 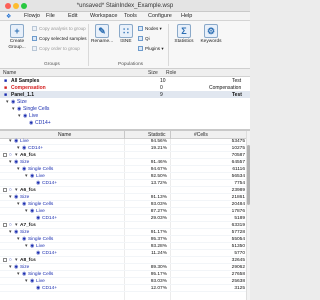 What do you see at coordinates (9, 73) in the screenshot?
I see `column-header-group: Name` at bounding box center [9, 73].